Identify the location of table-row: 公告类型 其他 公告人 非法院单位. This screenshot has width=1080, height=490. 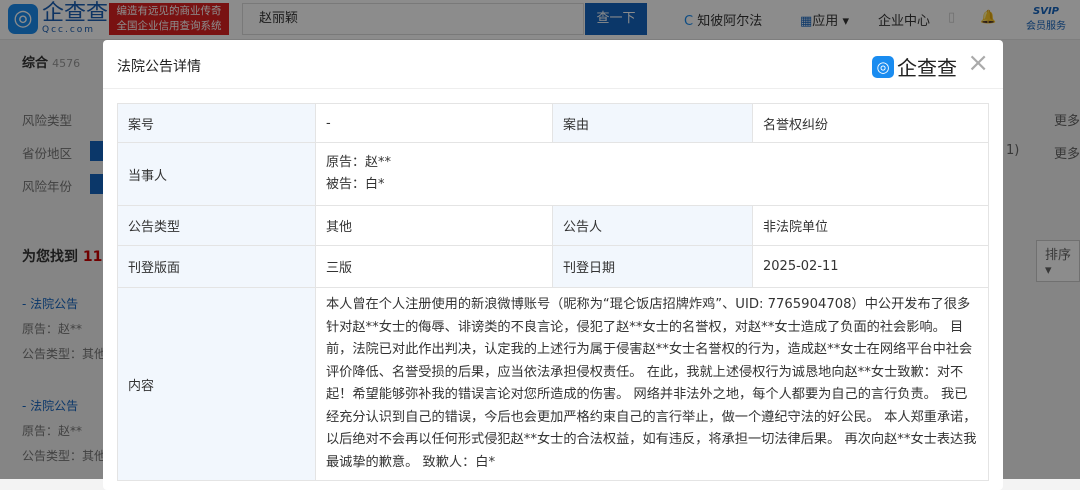
(553, 225).